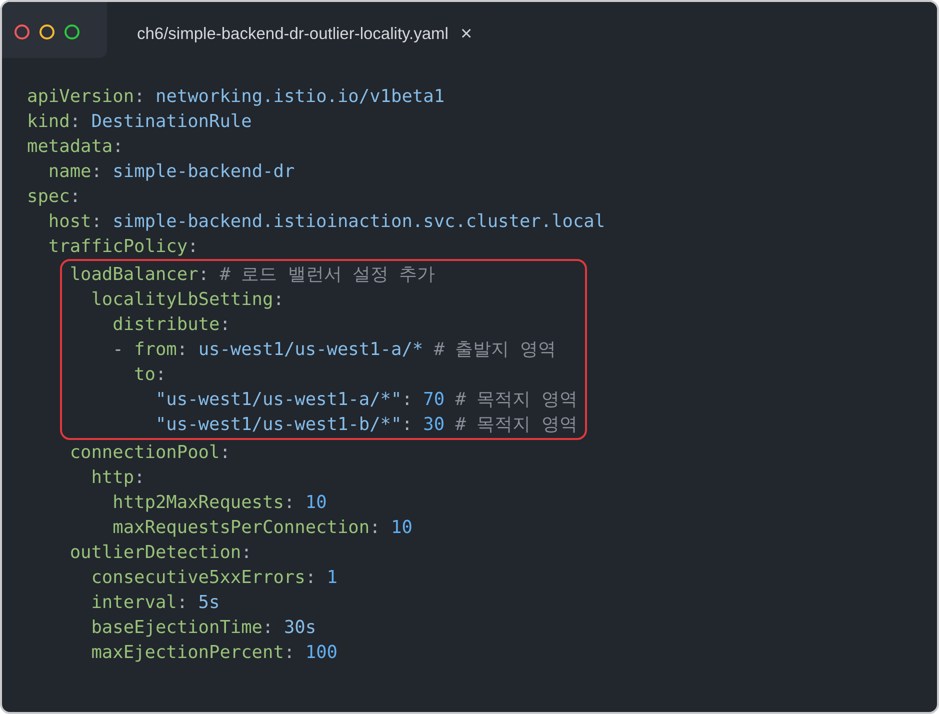  What do you see at coordinates (22, 32) in the screenshot?
I see `close-window-icon` at bounding box center [22, 32].